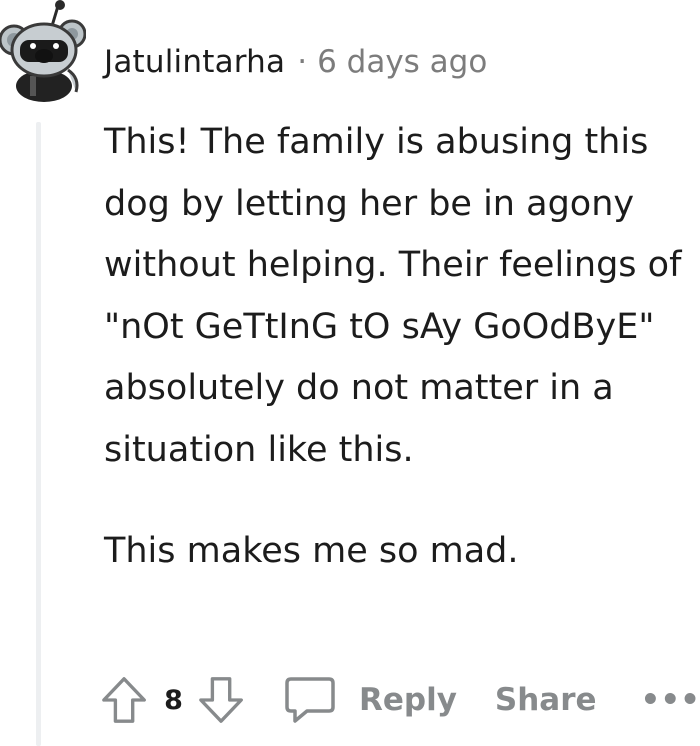 This screenshot has width=700, height=746. I want to click on upvote-arrow-icon, so click(124, 700).